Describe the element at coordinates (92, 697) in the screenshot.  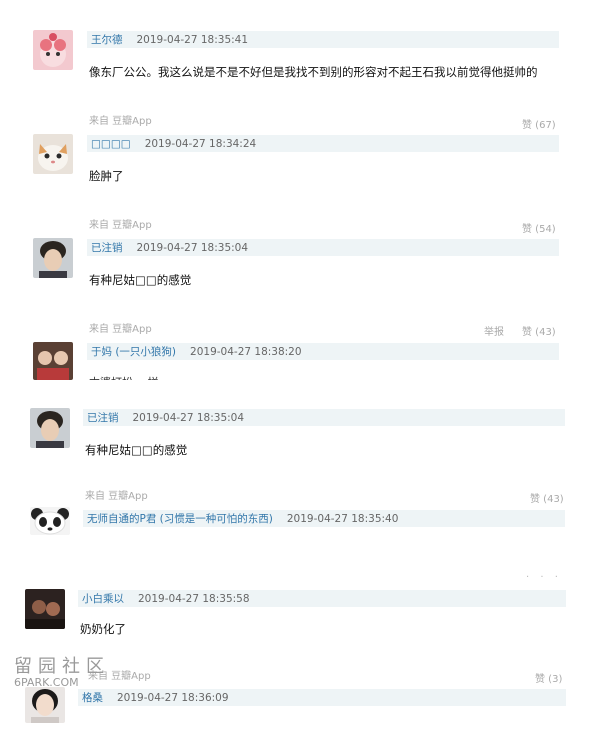
I see `username-link: 格桑` at that location.